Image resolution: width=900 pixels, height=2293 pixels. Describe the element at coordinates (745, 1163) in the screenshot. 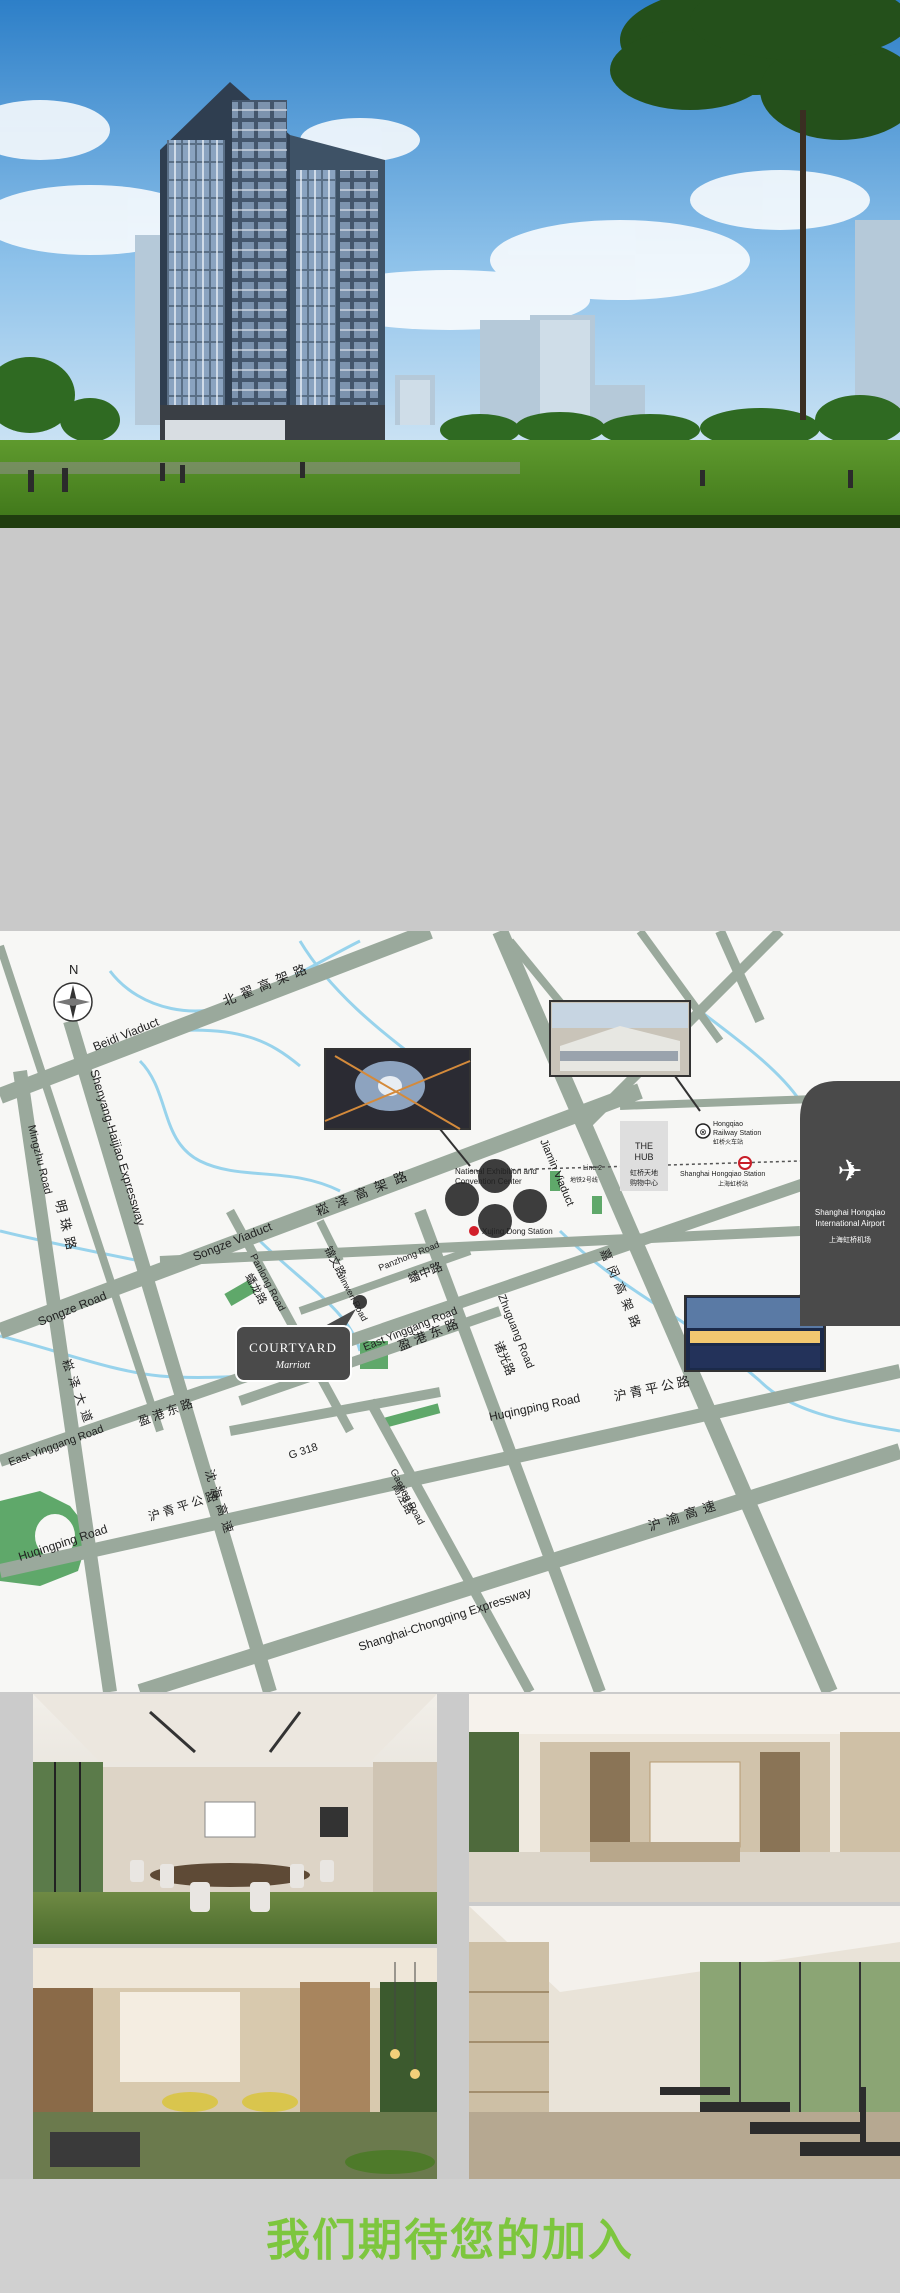

I see `metro-station-icon` at that location.